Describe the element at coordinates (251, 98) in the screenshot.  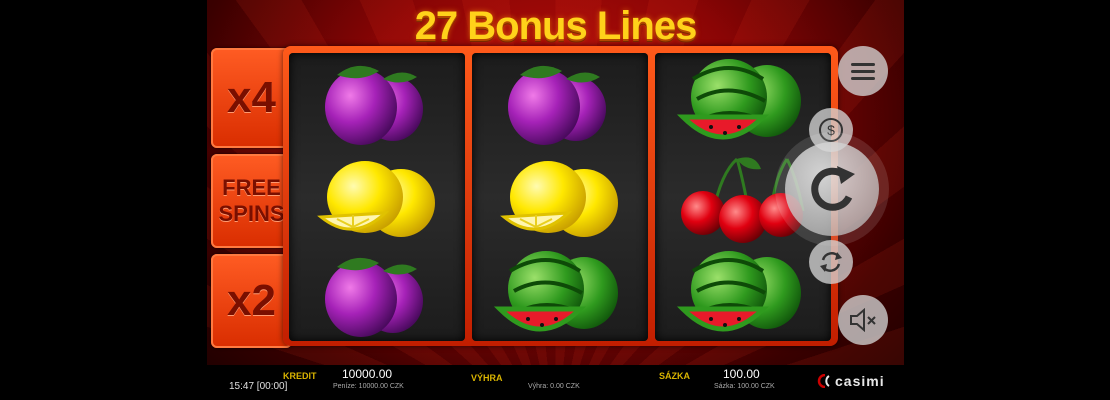
I see `multiplier-x4: x4` at that location.